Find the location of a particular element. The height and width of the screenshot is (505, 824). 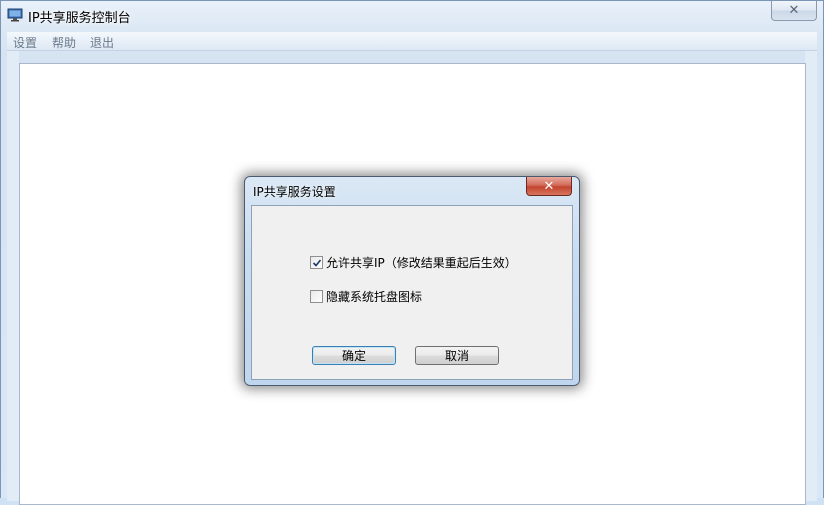

title-bar: IP共享服务控制台 ✕ is located at coordinates (412, 16).